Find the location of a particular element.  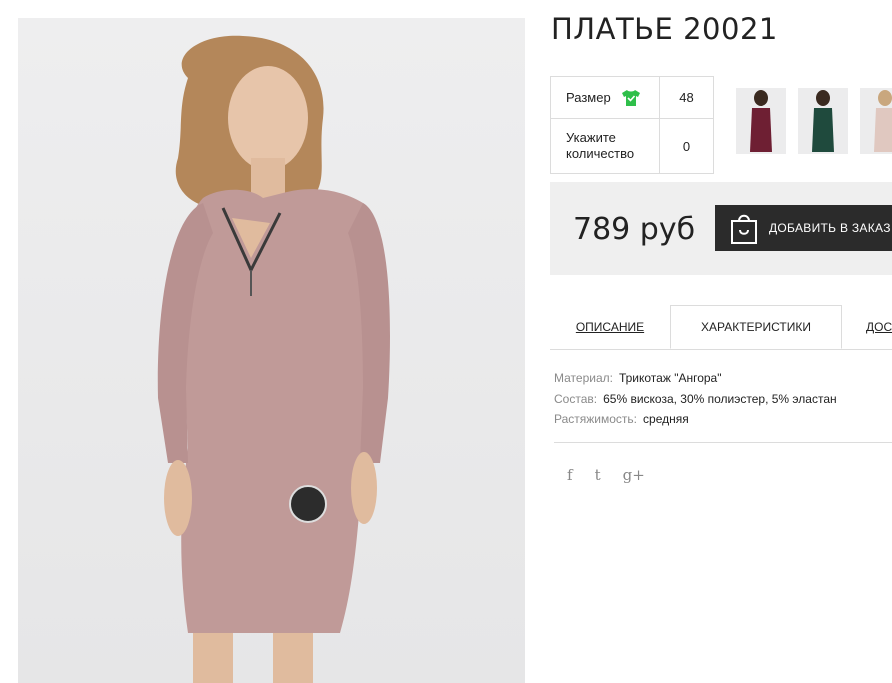

thumbnail-gallery is located at coordinates (814, 121).